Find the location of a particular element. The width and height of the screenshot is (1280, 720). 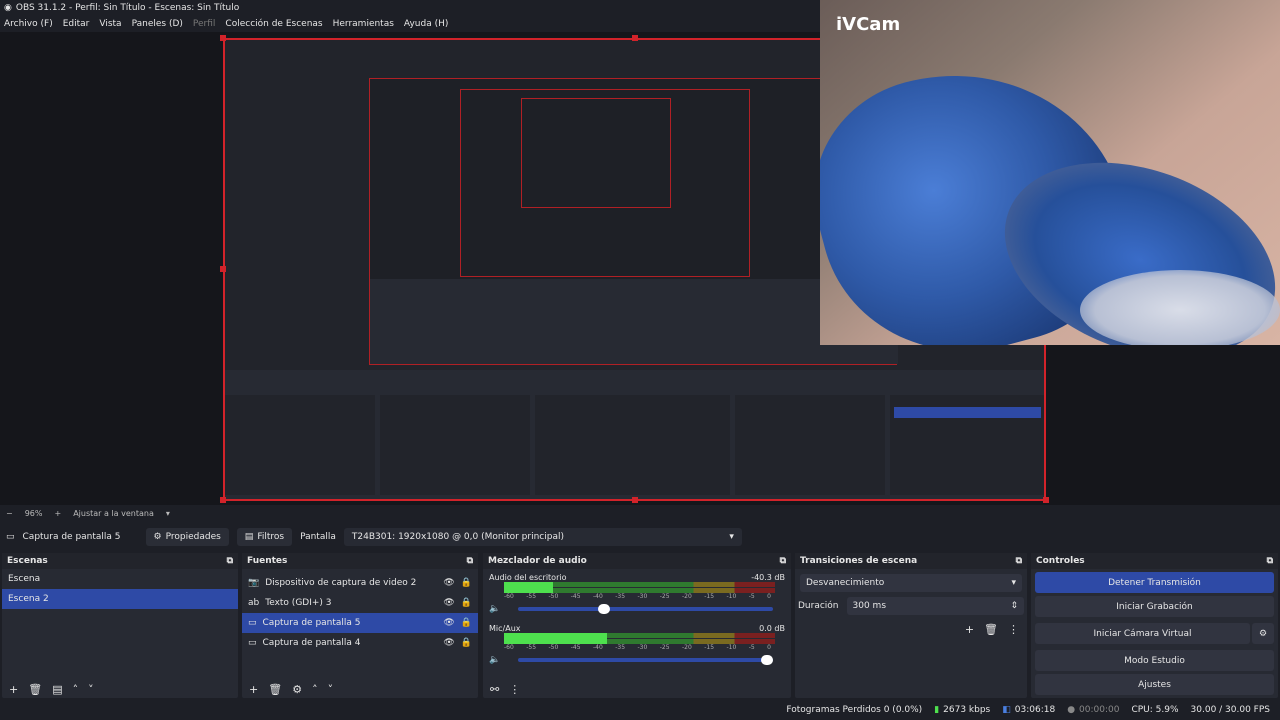

source-item: ab Texto (GDI+) 3 👁 🔒 is located at coordinates (360, 603).